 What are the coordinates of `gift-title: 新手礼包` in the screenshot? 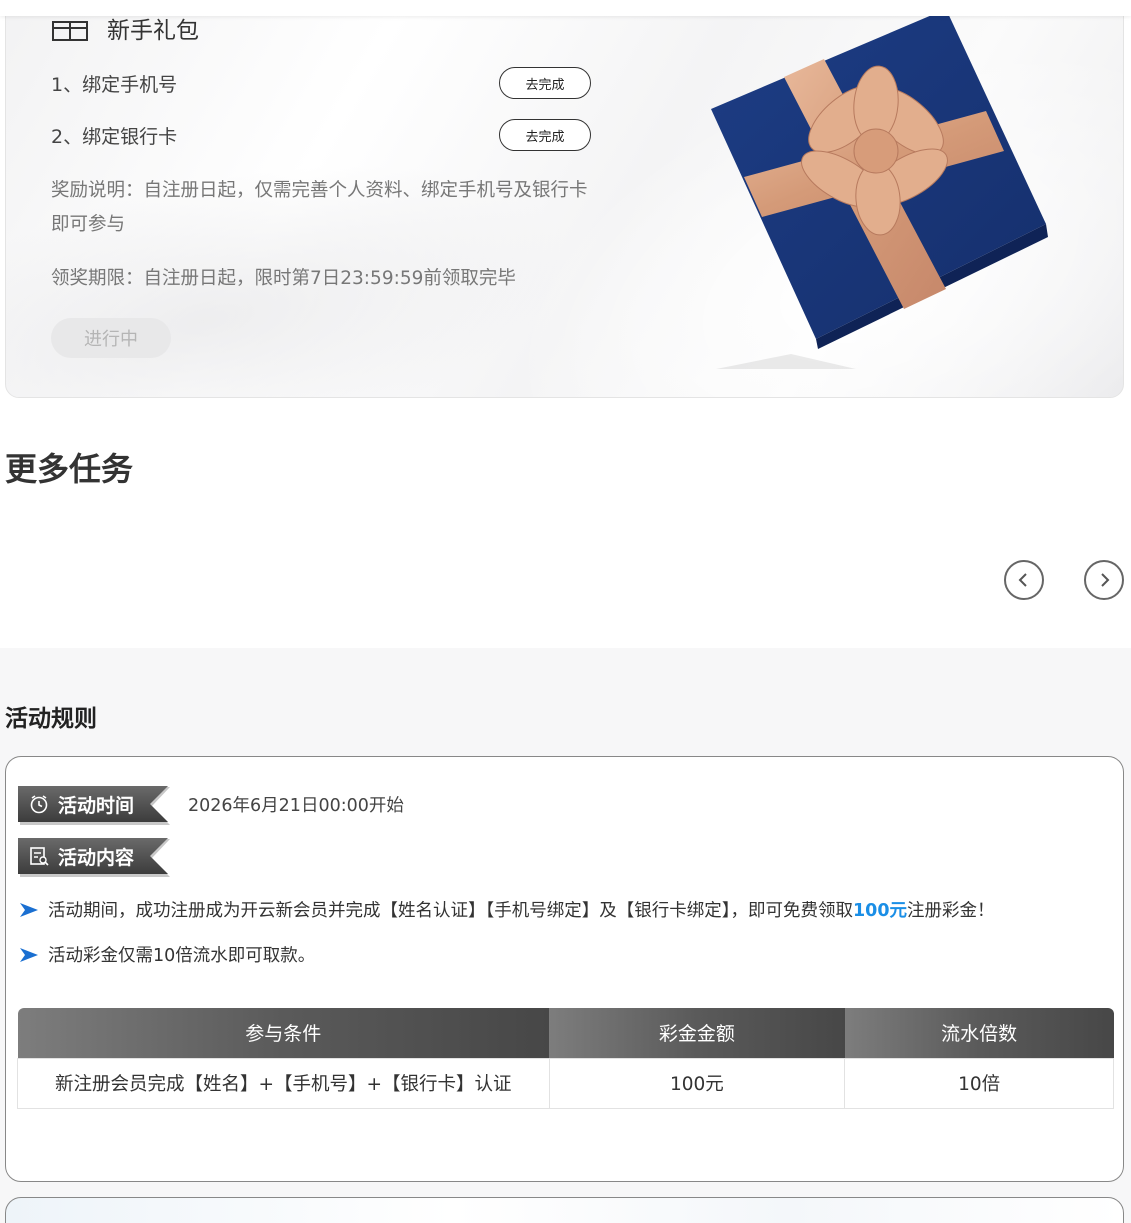 It's located at (125, 28).